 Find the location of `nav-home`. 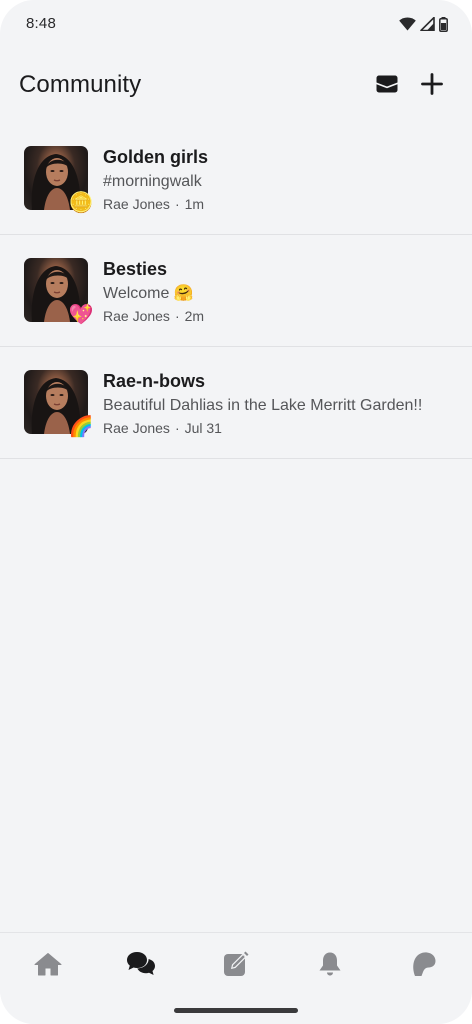

nav-home is located at coordinates (48, 966).